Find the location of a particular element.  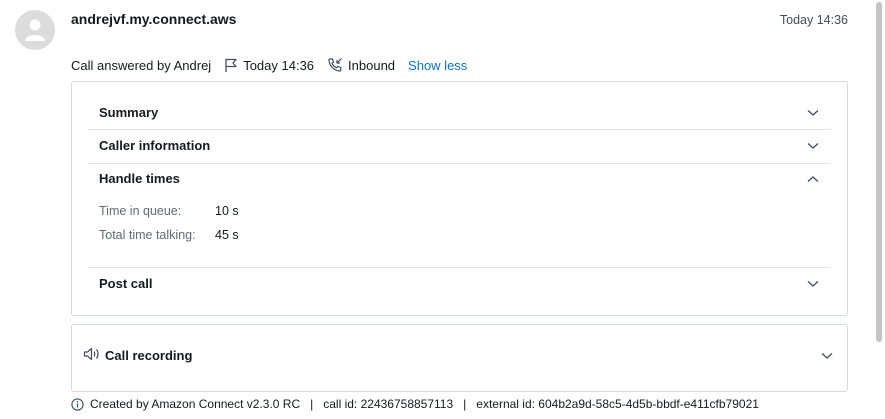

call-id-text: call id: 22436758857113 is located at coordinates (388, 404).